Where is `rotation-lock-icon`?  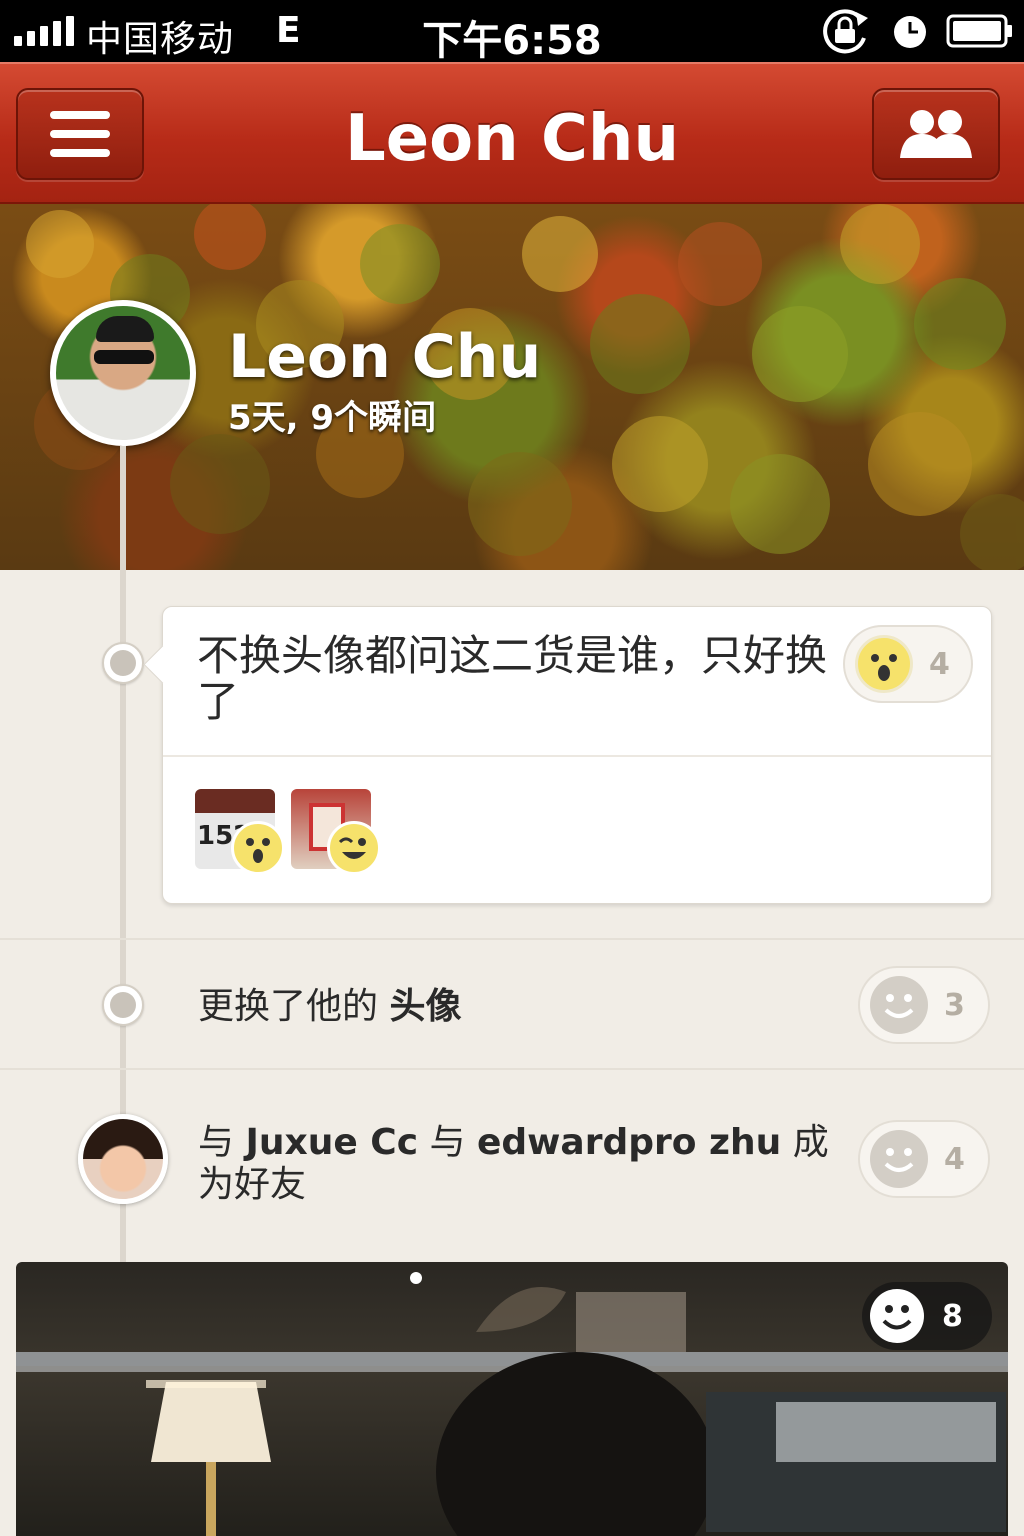 rotation-lock-icon is located at coordinates (845, 31).